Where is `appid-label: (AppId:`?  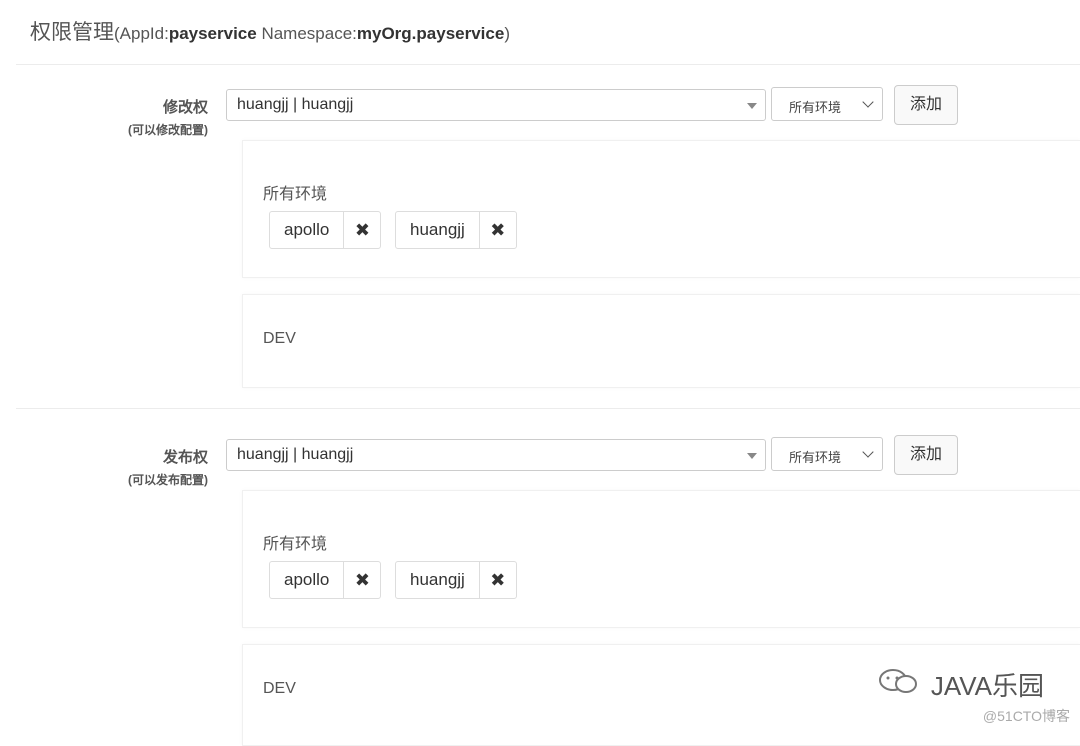
appid-label: (AppId: is located at coordinates (141, 33).